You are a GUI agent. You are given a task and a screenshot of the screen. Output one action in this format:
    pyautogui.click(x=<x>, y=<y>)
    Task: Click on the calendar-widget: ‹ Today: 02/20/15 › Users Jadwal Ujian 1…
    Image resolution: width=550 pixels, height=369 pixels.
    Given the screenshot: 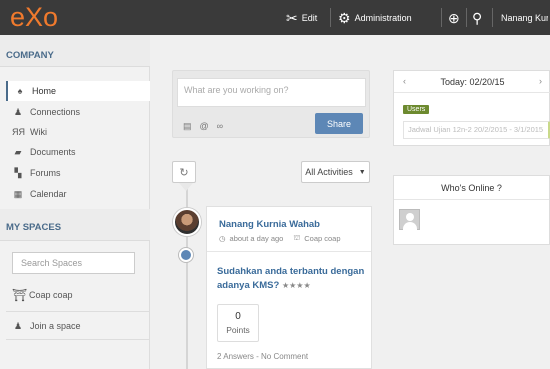 What is the action you would take?
    pyautogui.click(x=471, y=108)
    